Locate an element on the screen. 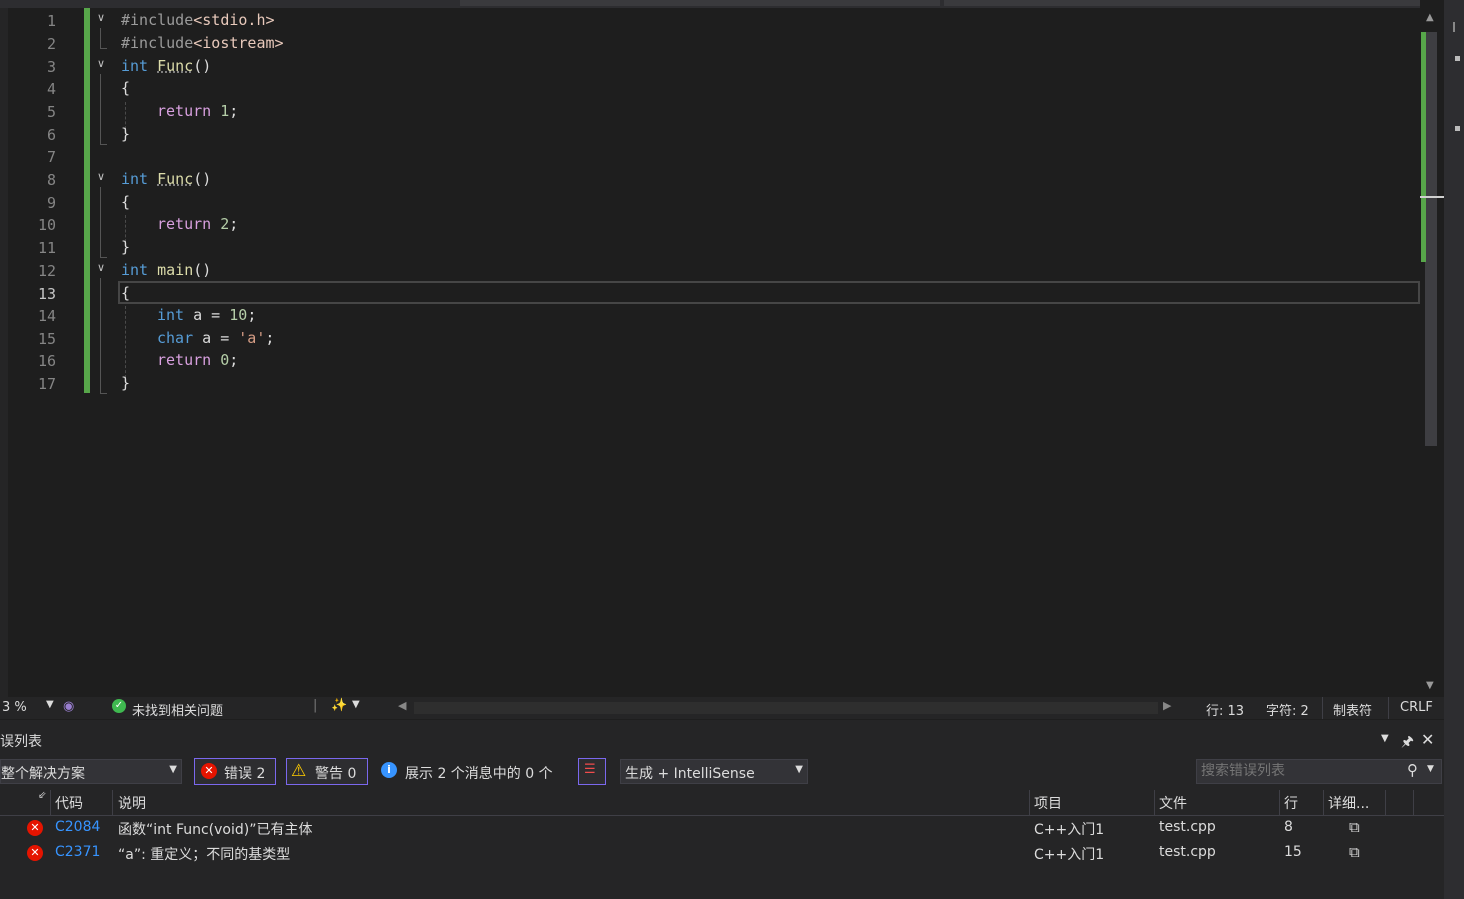 The width and height of the screenshot is (1464, 899). document-tab-strip is located at coordinates (710, 4).